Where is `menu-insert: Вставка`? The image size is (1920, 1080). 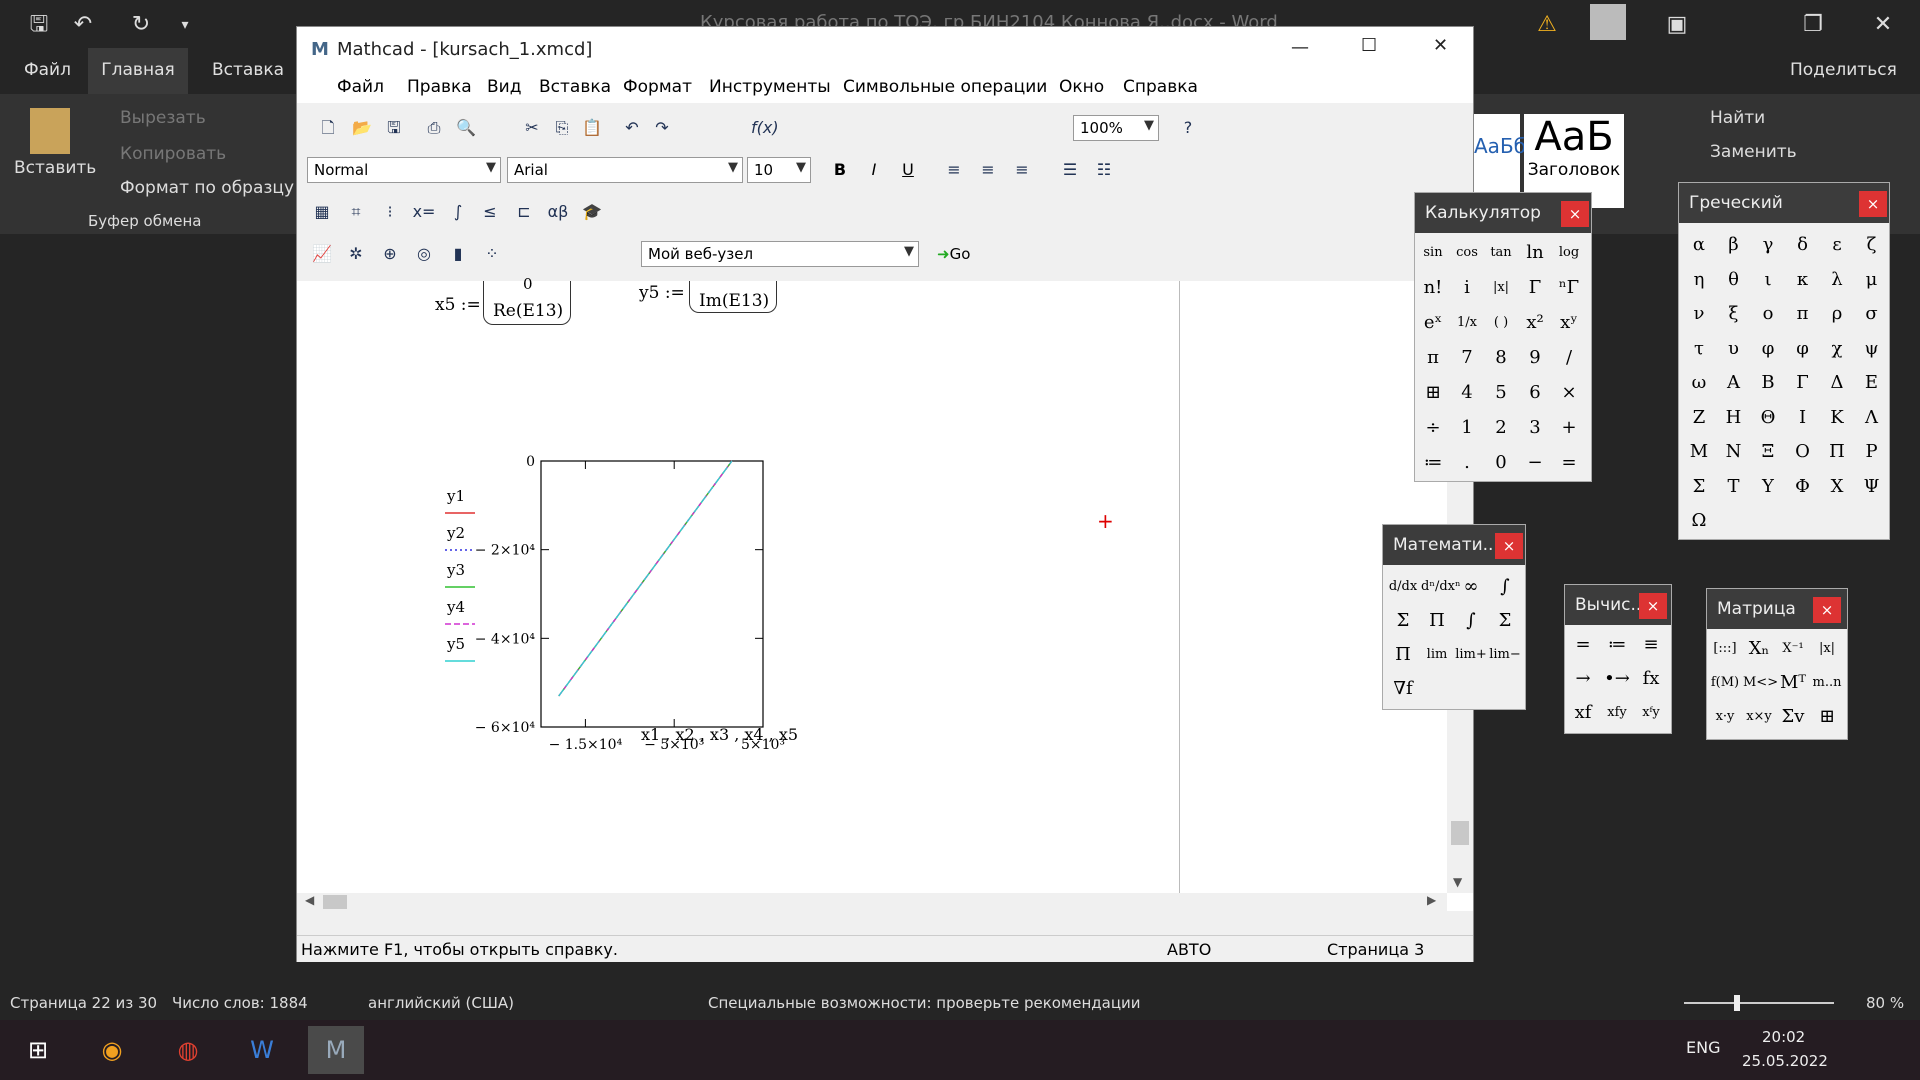
menu-insert: Вставка is located at coordinates (575, 87).